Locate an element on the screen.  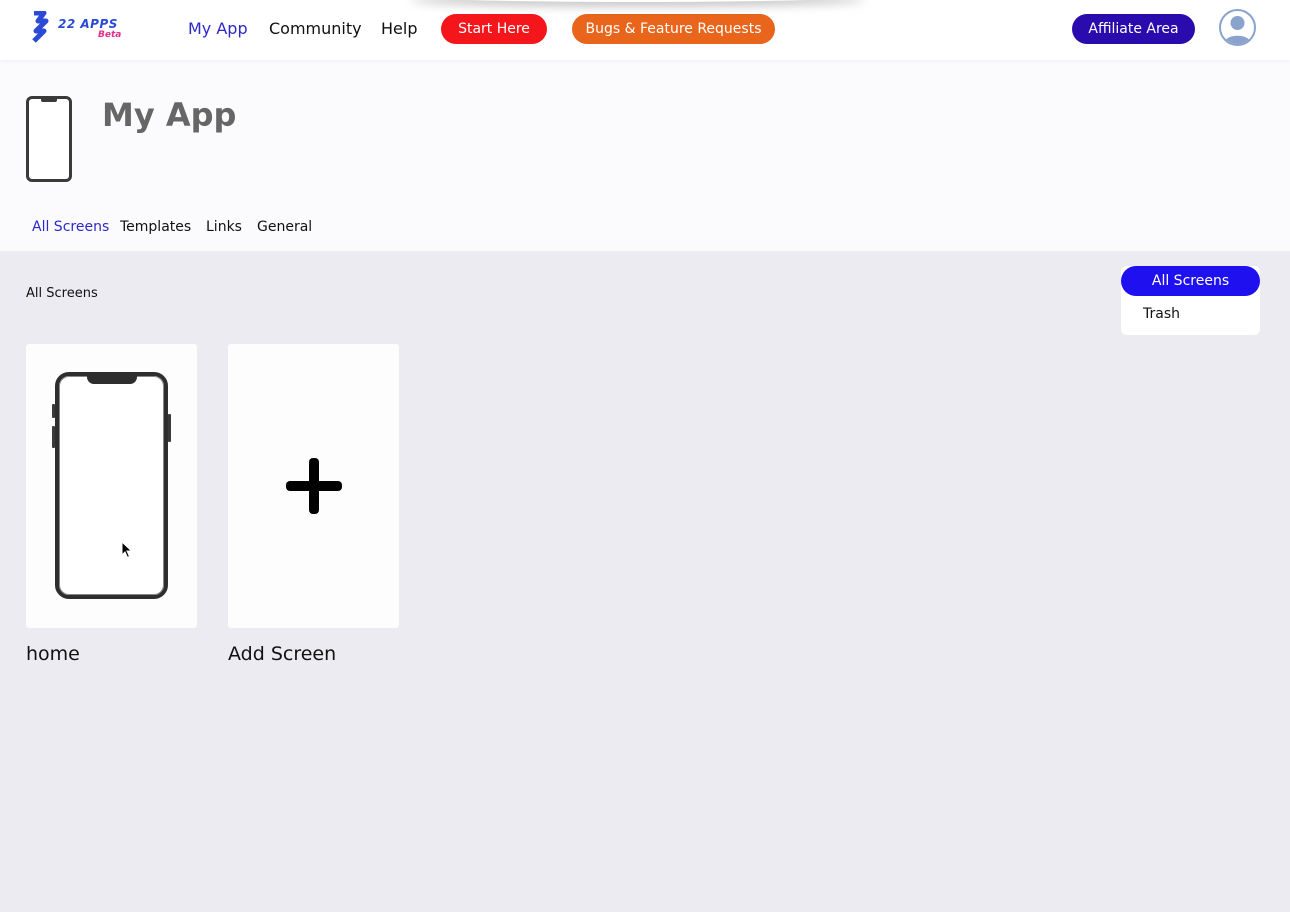
screen-card-home is located at coordinates (111, 486).